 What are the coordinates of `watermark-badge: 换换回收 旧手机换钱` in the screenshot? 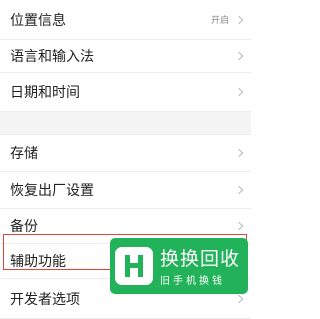 It's located at (179, 266).